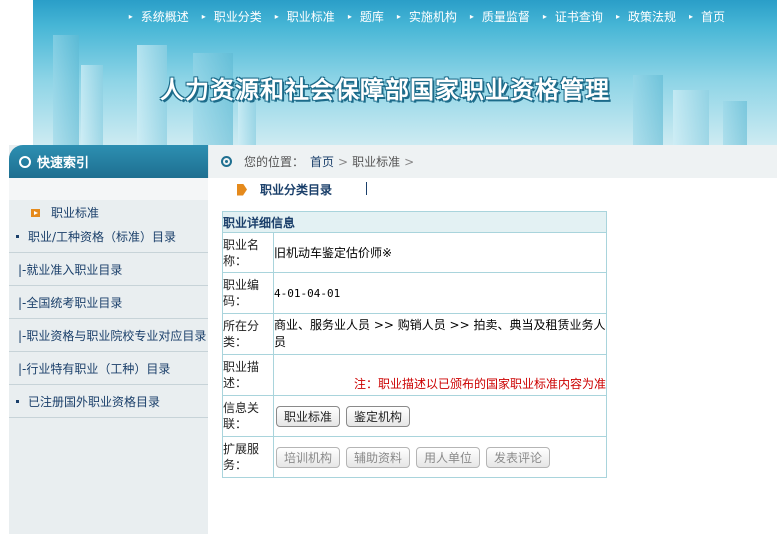 The image size is (777, 534). I want to click on sidebar-item-catalog: 职业/工种资格（标准）目录, so click(108, 236).